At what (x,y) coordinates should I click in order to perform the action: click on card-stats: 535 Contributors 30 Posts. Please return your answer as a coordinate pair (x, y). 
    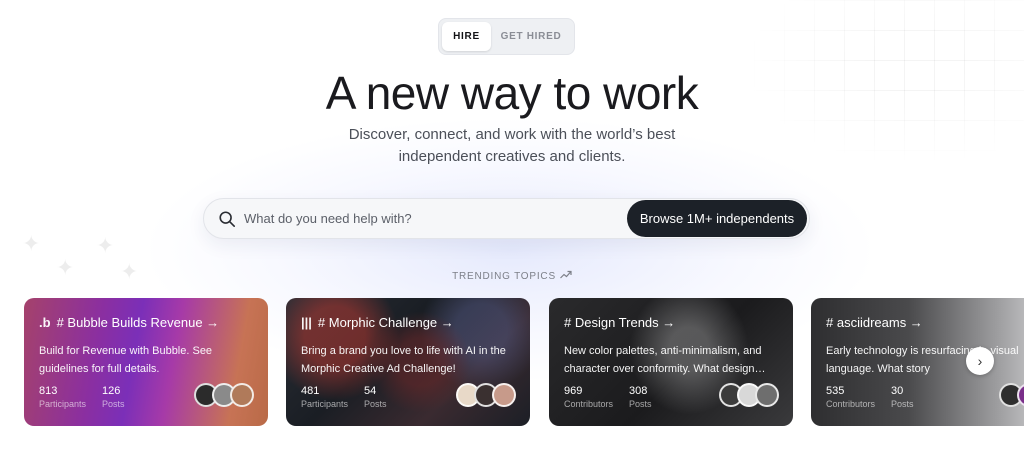
    Looking at the image, I should click on (870, 397).